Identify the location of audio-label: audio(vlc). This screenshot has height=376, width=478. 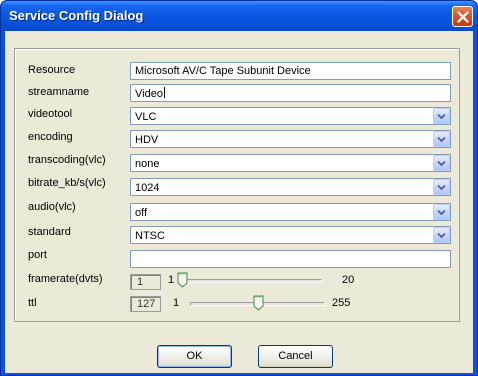
(52, 207).